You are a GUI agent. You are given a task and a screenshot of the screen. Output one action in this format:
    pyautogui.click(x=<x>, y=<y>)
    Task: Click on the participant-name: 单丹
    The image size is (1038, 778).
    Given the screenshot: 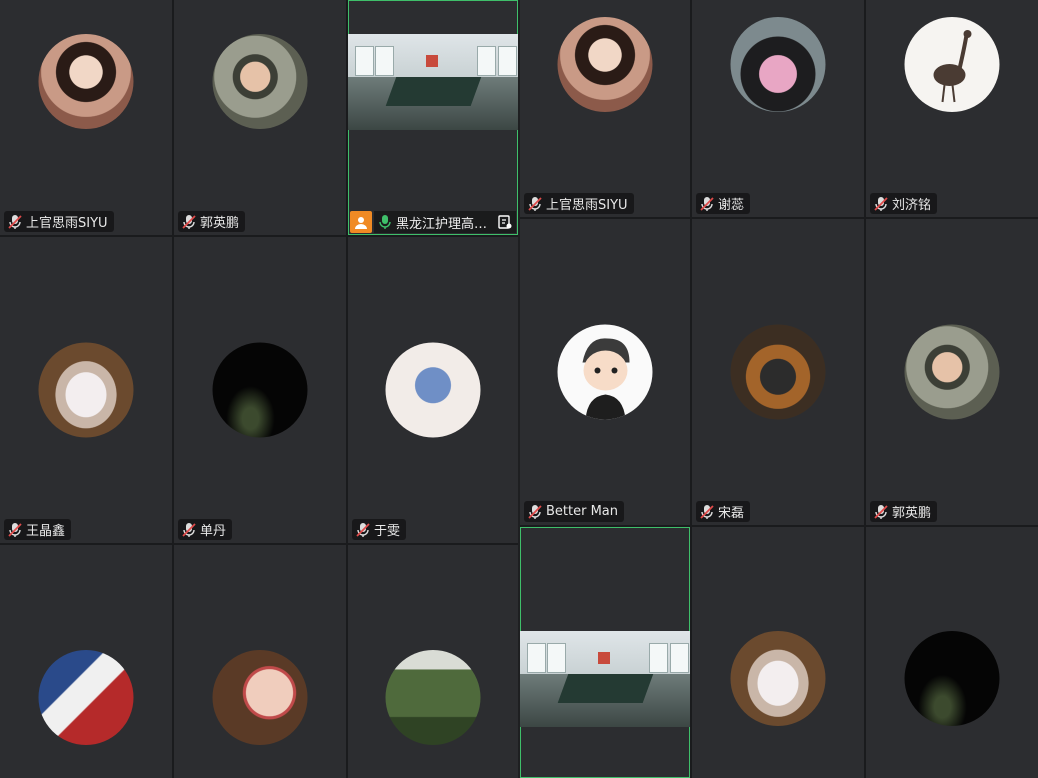 What is the action you would take?
    pyautogui.click(x=213, y=531)
    